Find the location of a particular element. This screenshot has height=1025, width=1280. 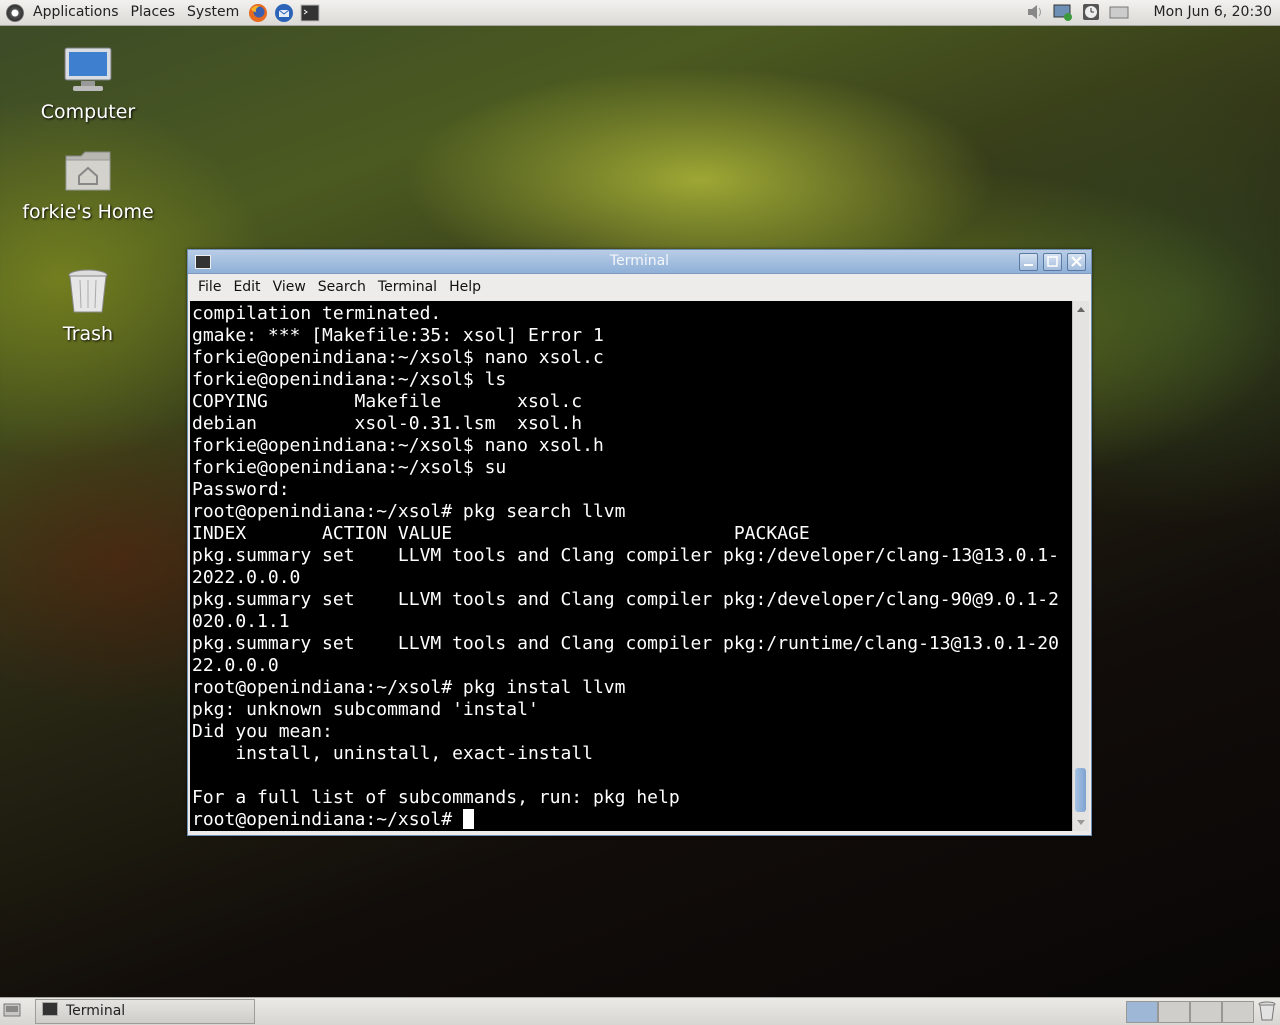

desktop-icon-label: forkie's Home is located at coordinates (88, 212).